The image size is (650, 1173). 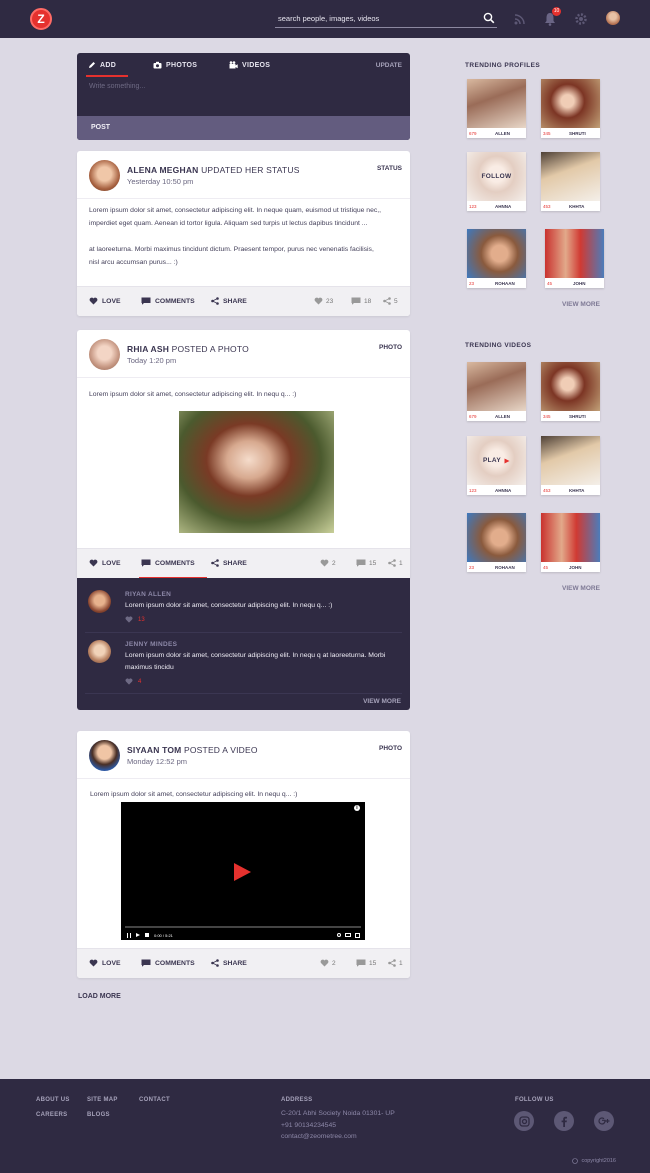 What do you see at coordinates (547, 133) in the screenshot?
I see `follower-count: 345` at bounding box center [547, 133].